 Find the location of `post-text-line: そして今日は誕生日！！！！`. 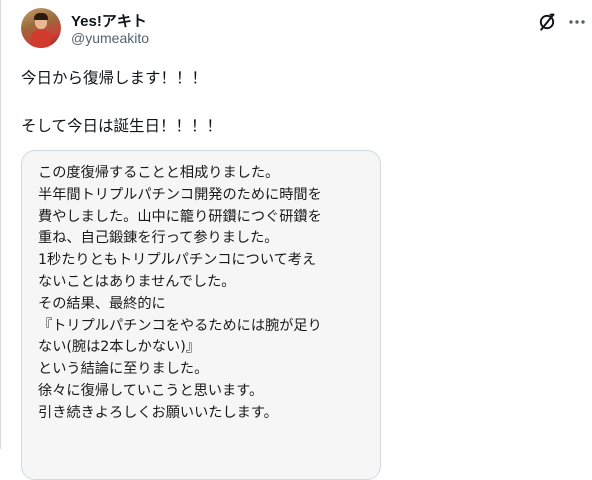

post-text-line: そして今日は誕生日！！！！ is located at coordinates (122, 126).